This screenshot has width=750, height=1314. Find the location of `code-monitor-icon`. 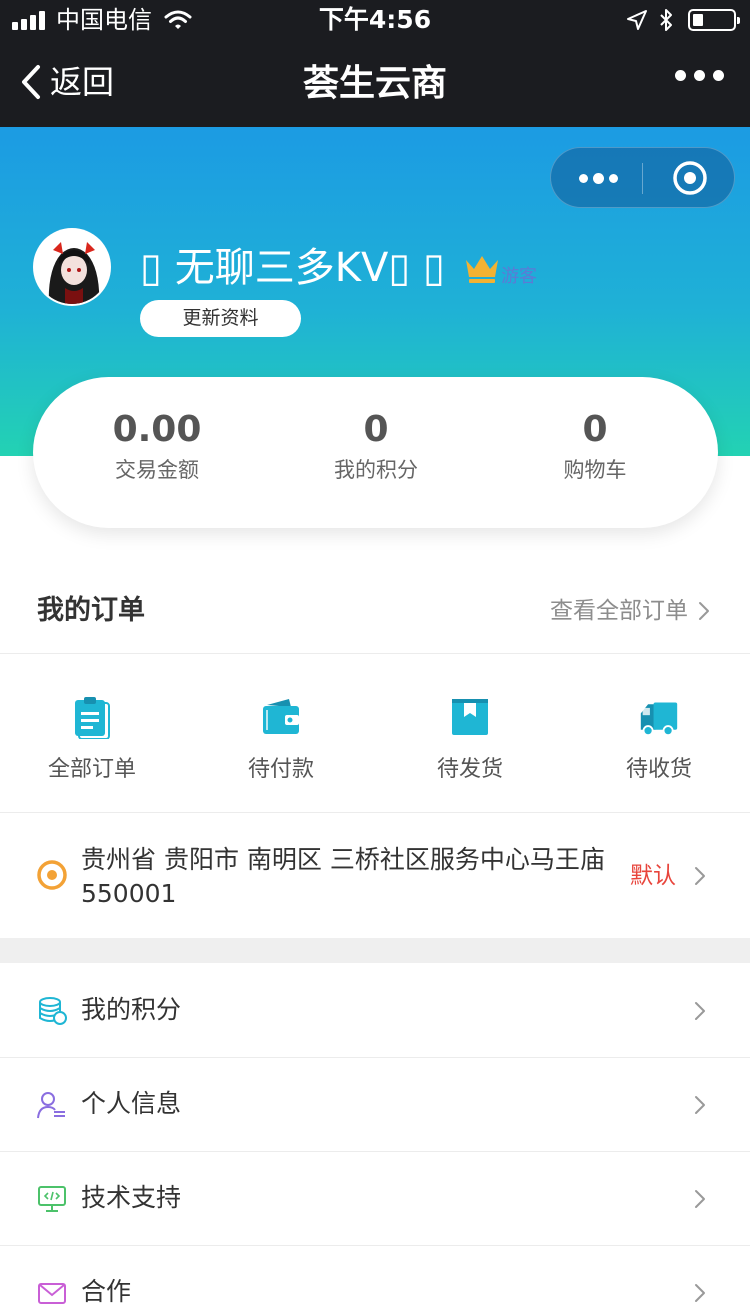

code-monitor-icon is located at coordinates (52, 1199).